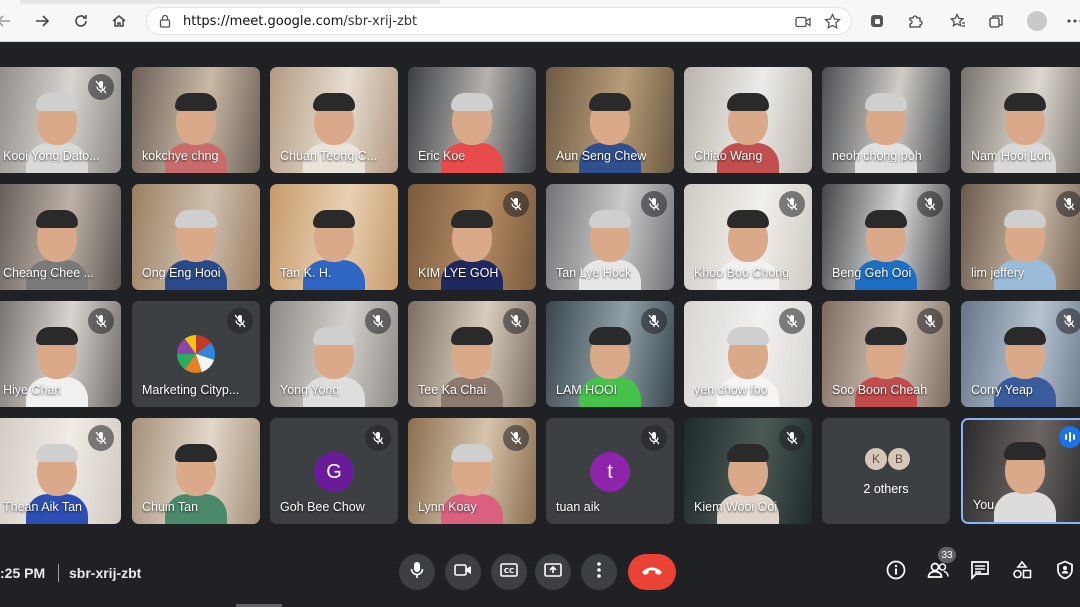  Describe the element at coordinates (886, 489) in the screenshot. I see `others-count-label: 2 others` at that location.